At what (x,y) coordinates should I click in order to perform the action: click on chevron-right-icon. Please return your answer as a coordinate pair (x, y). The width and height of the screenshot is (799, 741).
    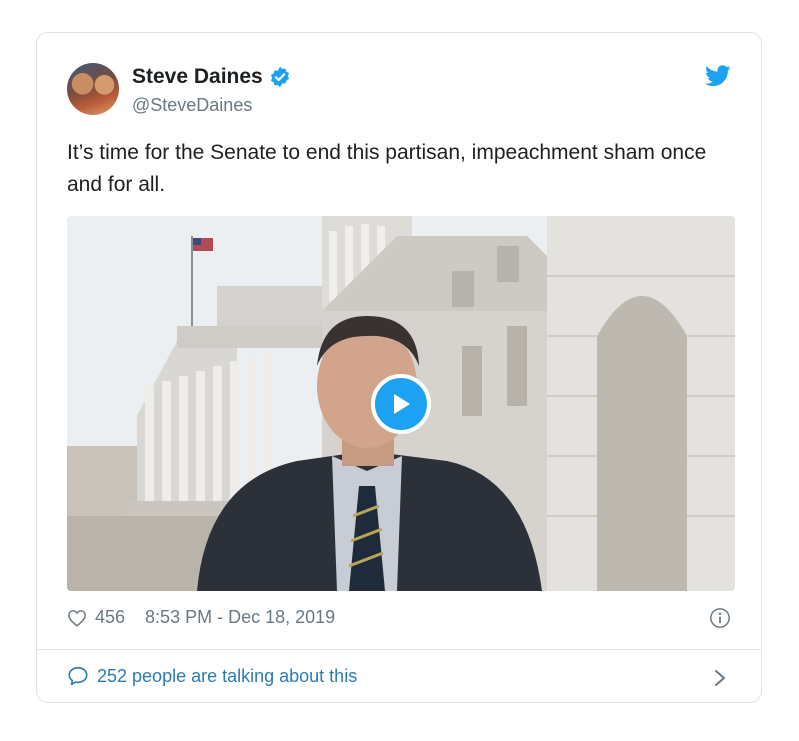
    Looking at the image, I should click on (720, 678).